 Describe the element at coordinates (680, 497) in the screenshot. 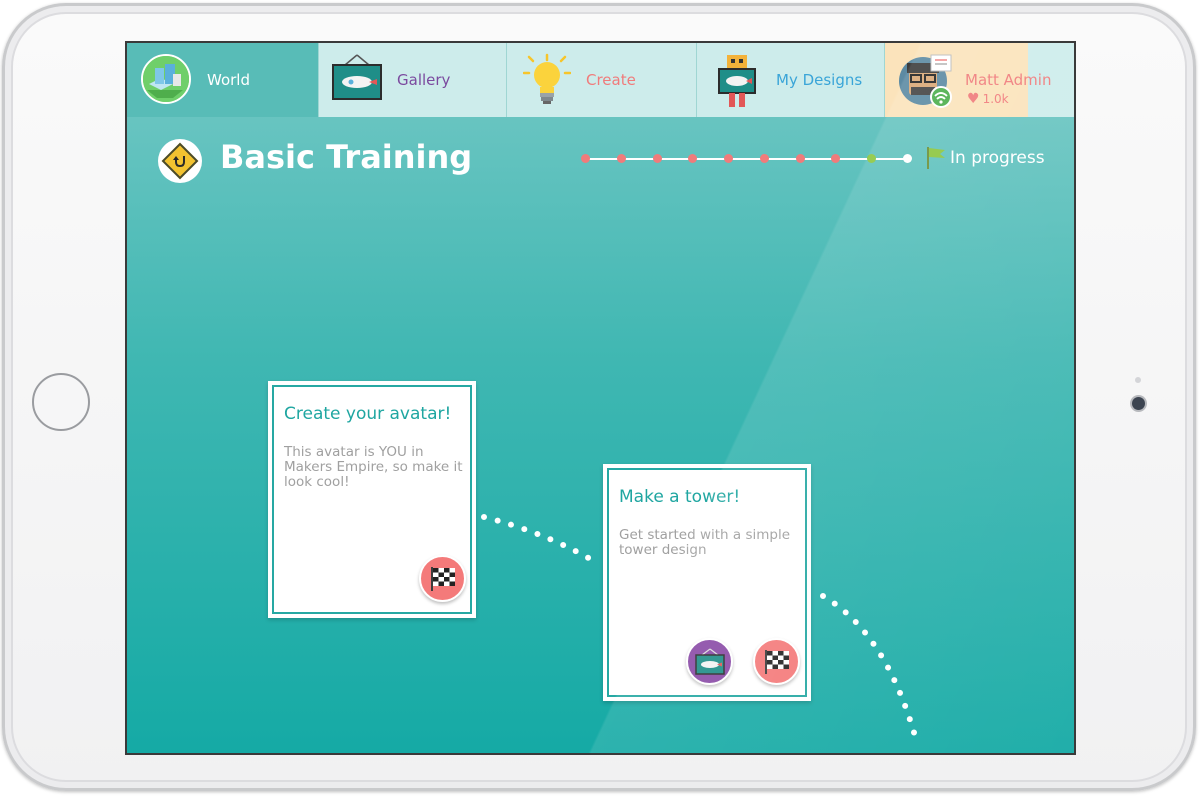

I see `card-title: Make a tower!` at that location.